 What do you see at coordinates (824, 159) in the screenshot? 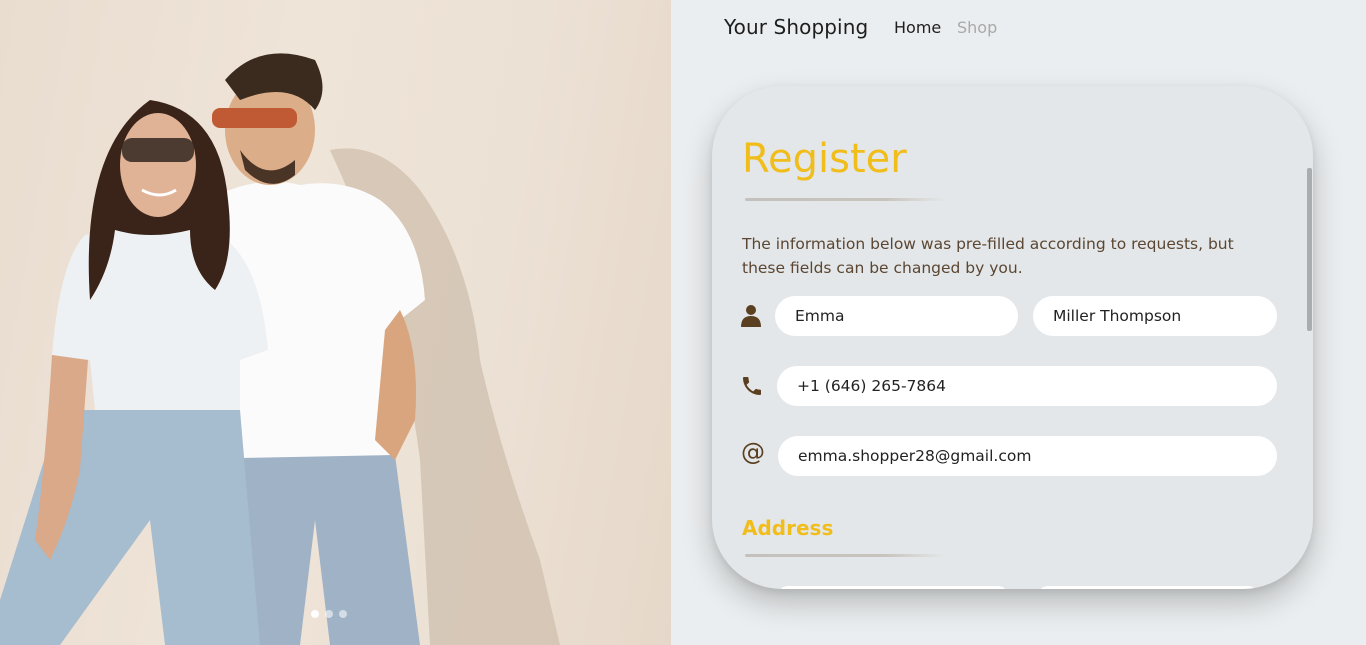
I see `register-title: Register` at bounding box center [824, 159].